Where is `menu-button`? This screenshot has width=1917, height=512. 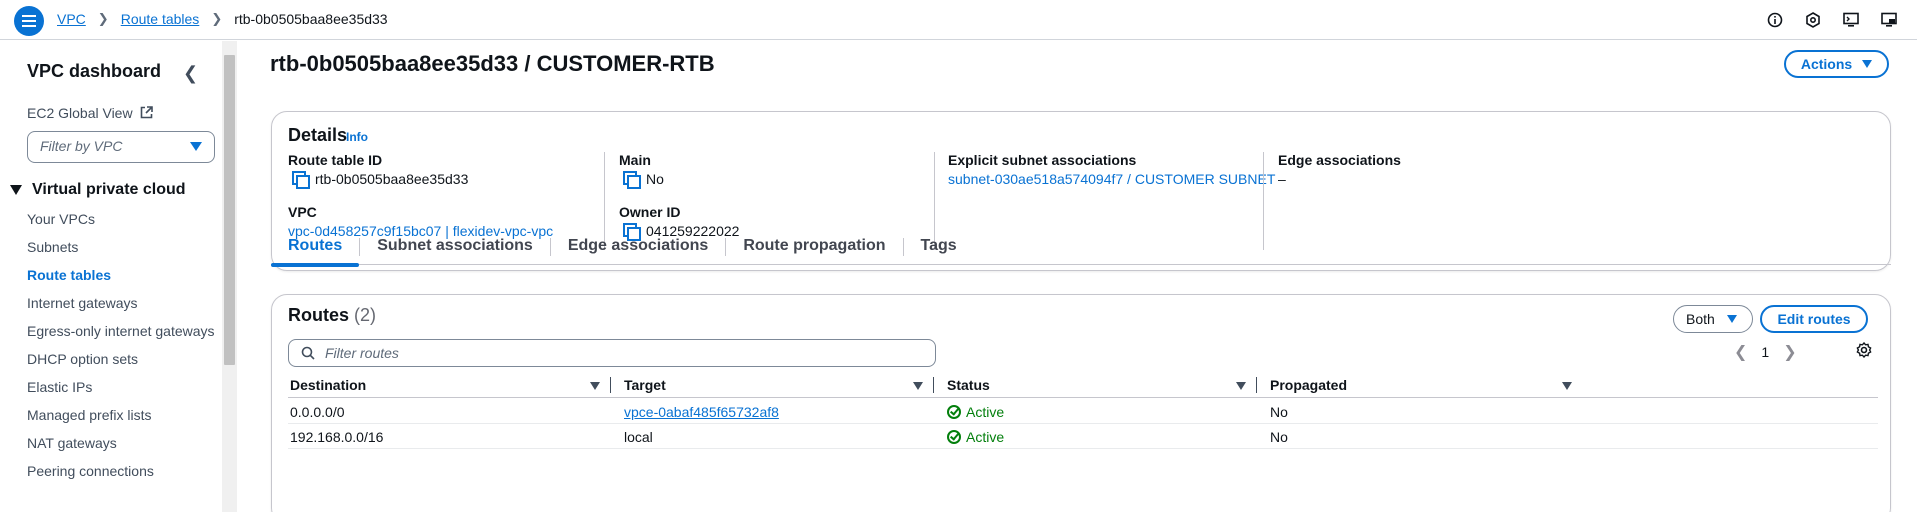
menu-button is located at coordinates (29, 21).